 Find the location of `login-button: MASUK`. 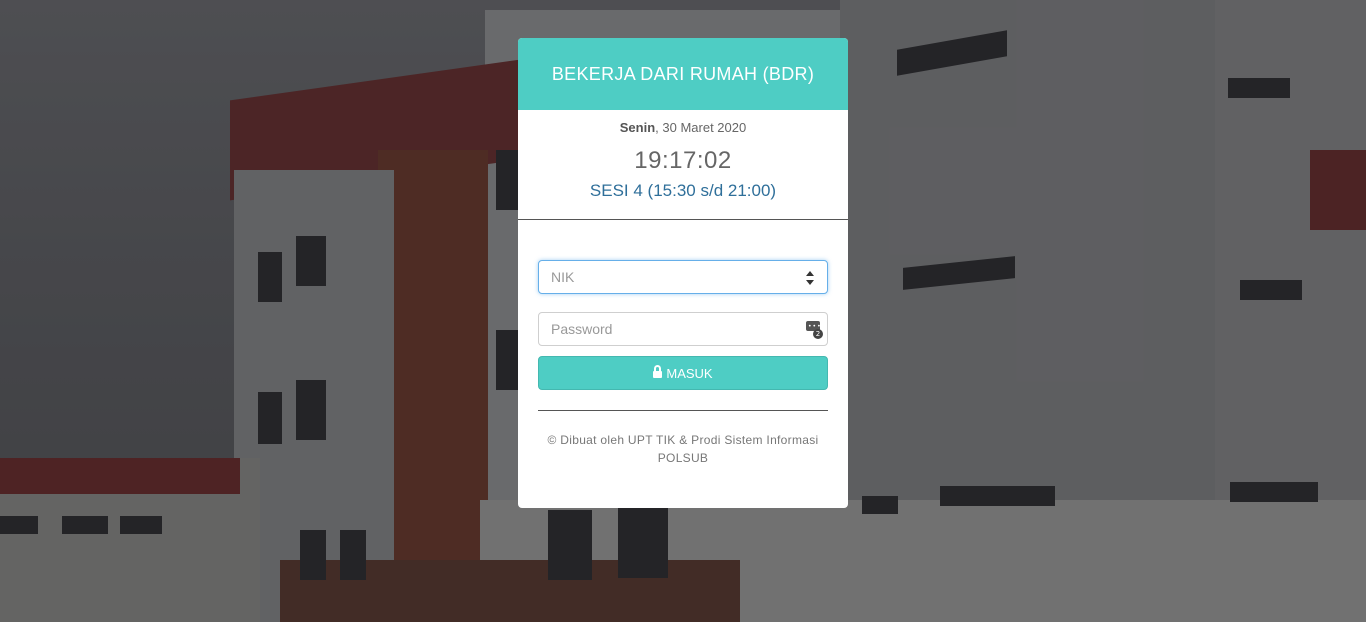

login-button: MASUK is located at coordinates (683, 373).